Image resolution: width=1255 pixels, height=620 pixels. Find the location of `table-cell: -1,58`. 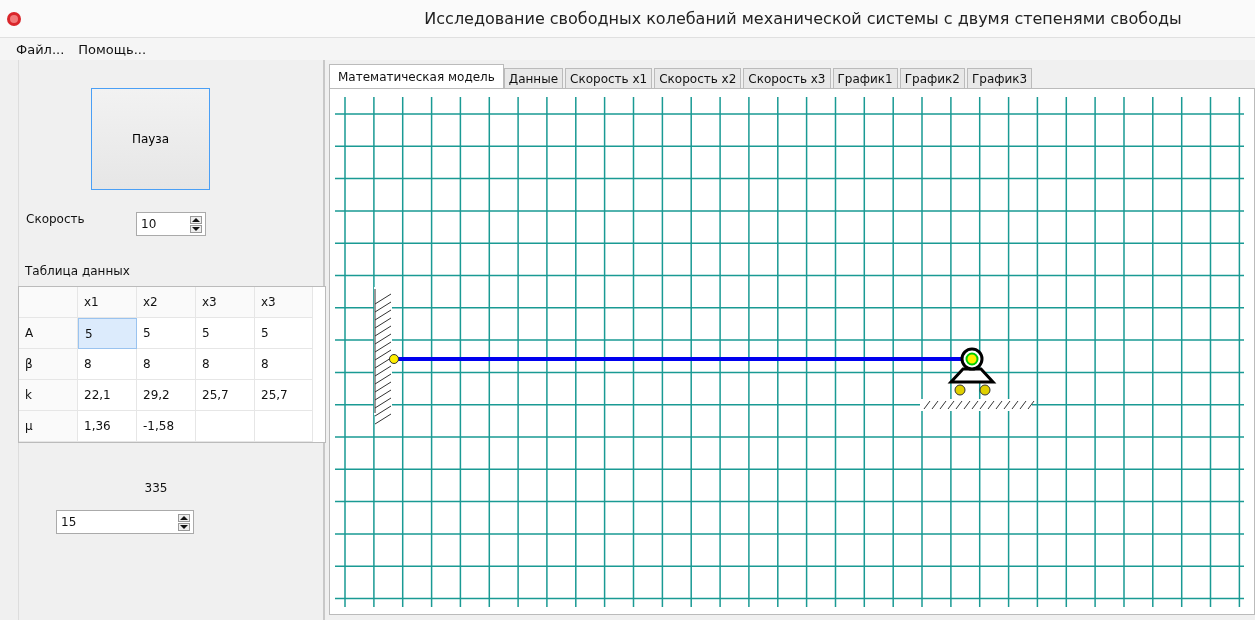

table-cell: -1,58 is located at coordinates (166, 426).